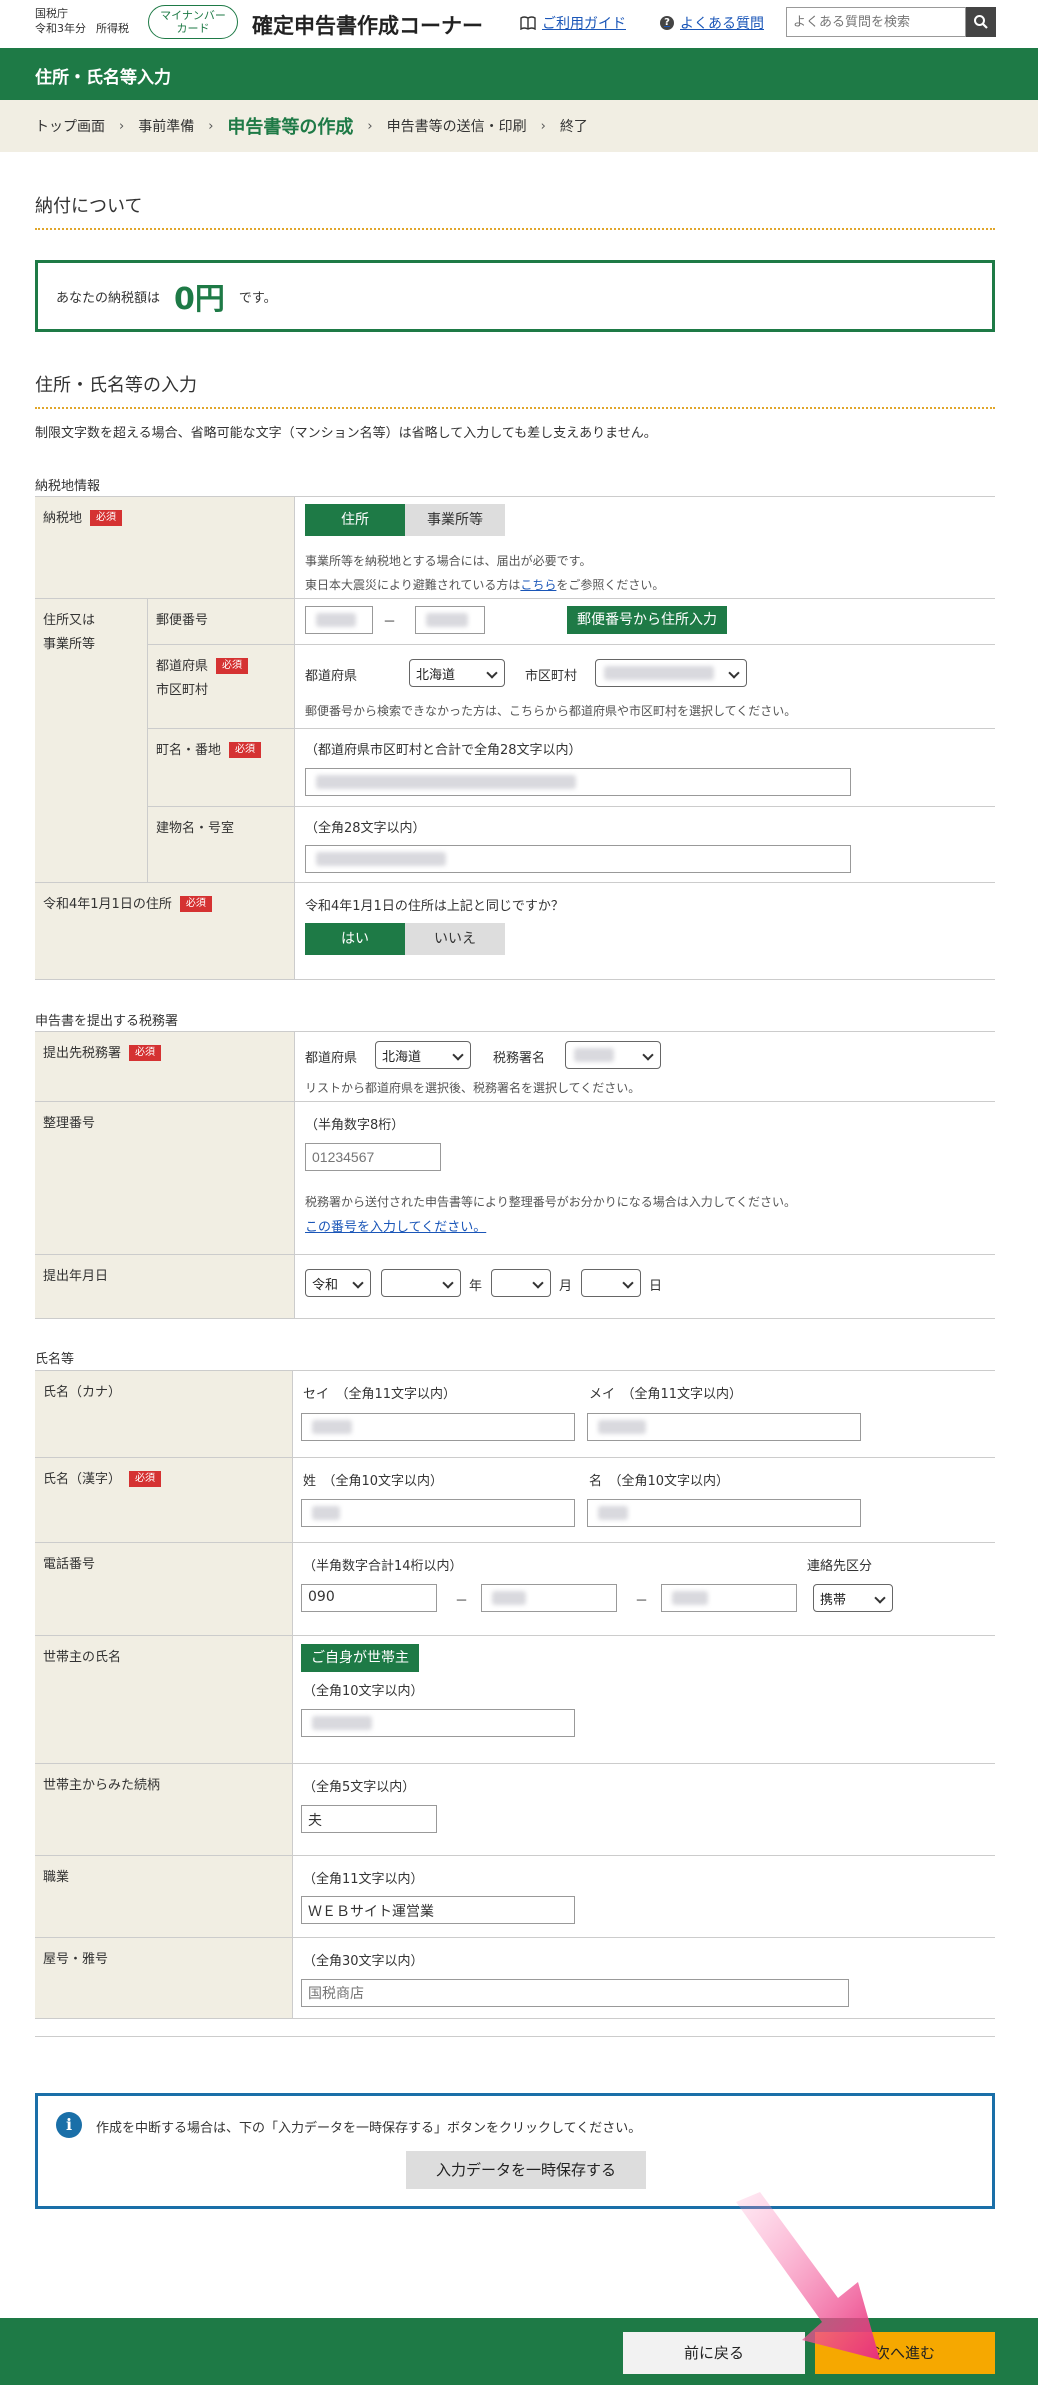 The width and height of the screenshot is (1038, 2385). I want to click on back-button: 前に戻る, so click(714, 2353).